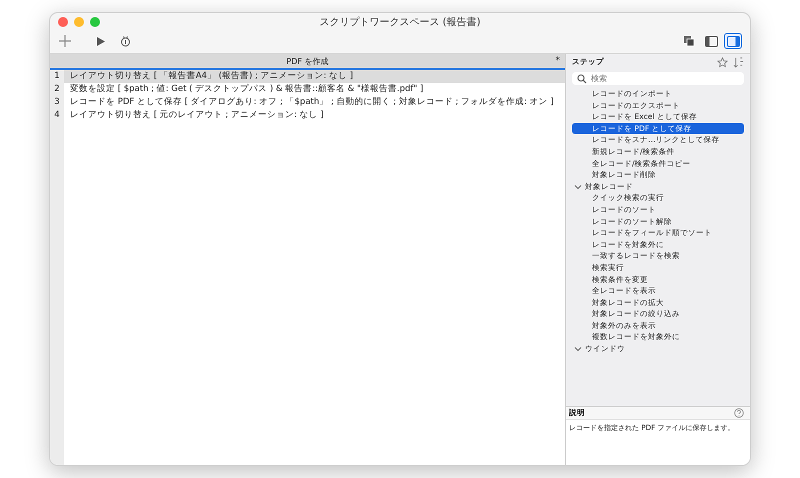  I want to click on line-number: 4, so click(57, 115).